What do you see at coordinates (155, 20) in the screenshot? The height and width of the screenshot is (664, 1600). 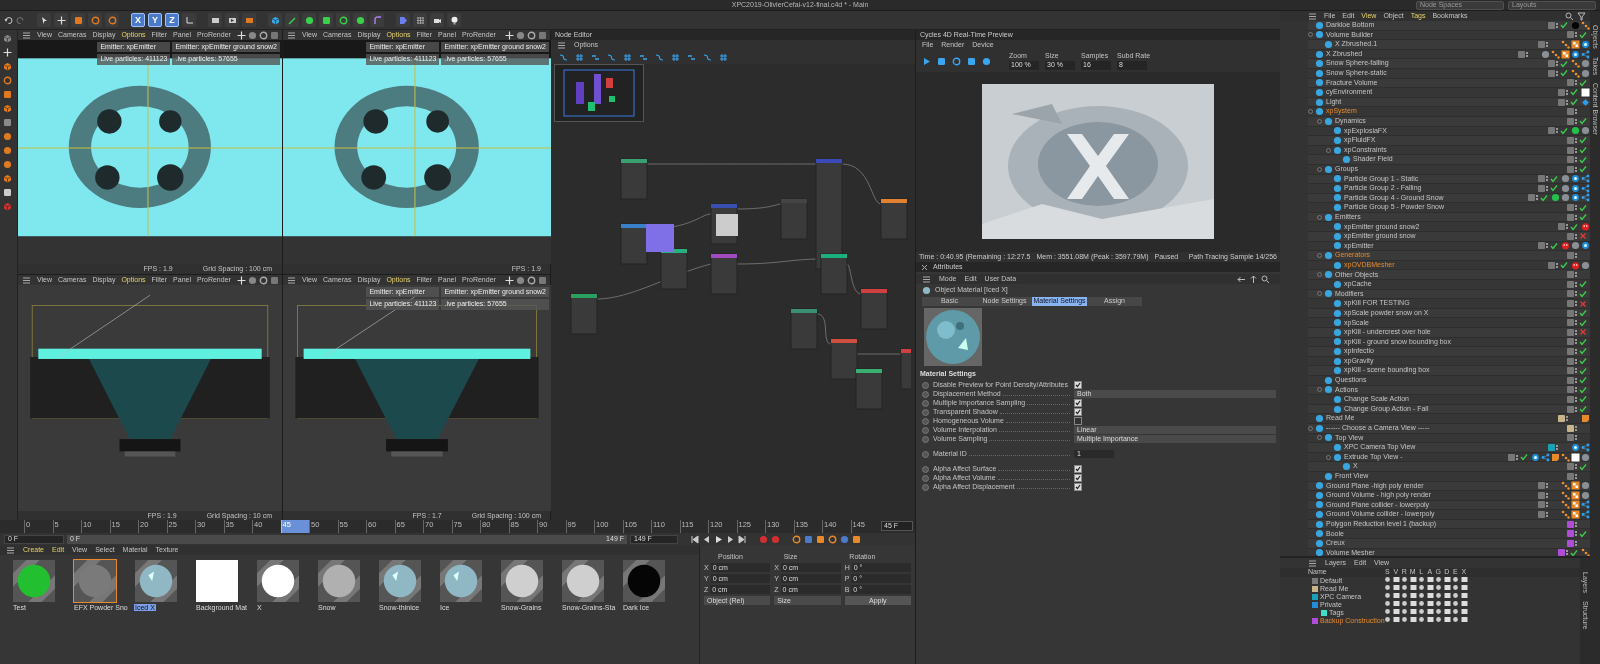 I see `axis-button: Y` at bounding box center [155, 20].